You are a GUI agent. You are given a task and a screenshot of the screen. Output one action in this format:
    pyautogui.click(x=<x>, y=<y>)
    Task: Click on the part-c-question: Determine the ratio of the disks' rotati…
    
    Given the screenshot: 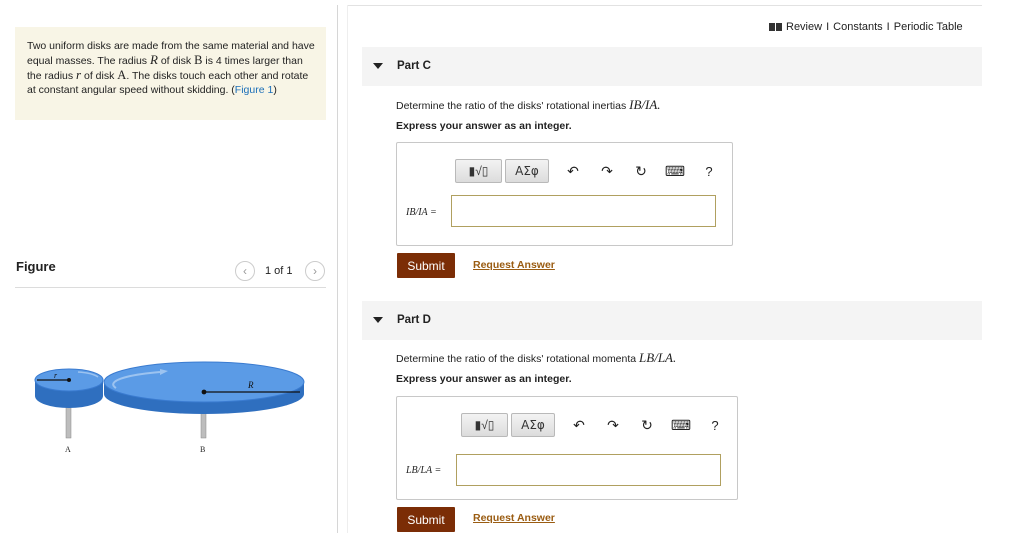 What is the action you would take?
    pyautogui.click(x=528, y=105)
    